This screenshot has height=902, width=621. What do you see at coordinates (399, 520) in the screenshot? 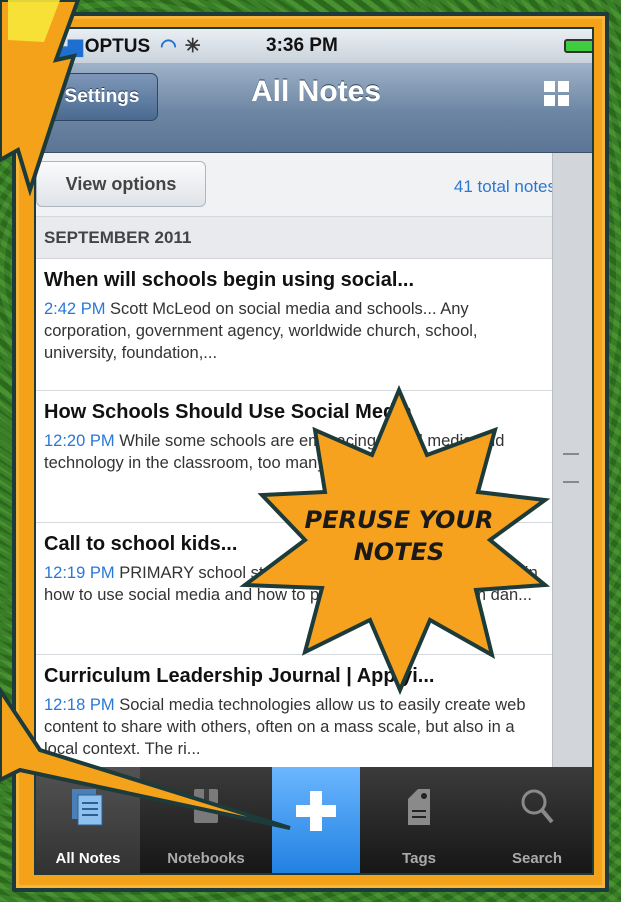
I see `callout-text-line1: PERUSE YOUR` at bounding box center [399, 520].